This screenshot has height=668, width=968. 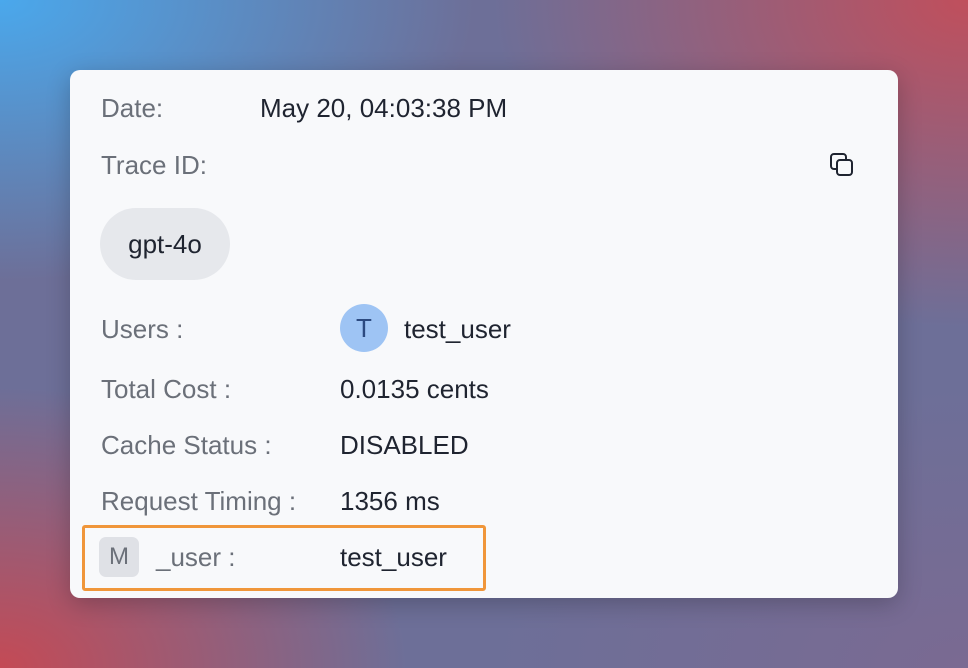 What do you see at coordinates (142, 329) in the screenshot?
I see `users-label: Users :` at bounding box center [142, 329].